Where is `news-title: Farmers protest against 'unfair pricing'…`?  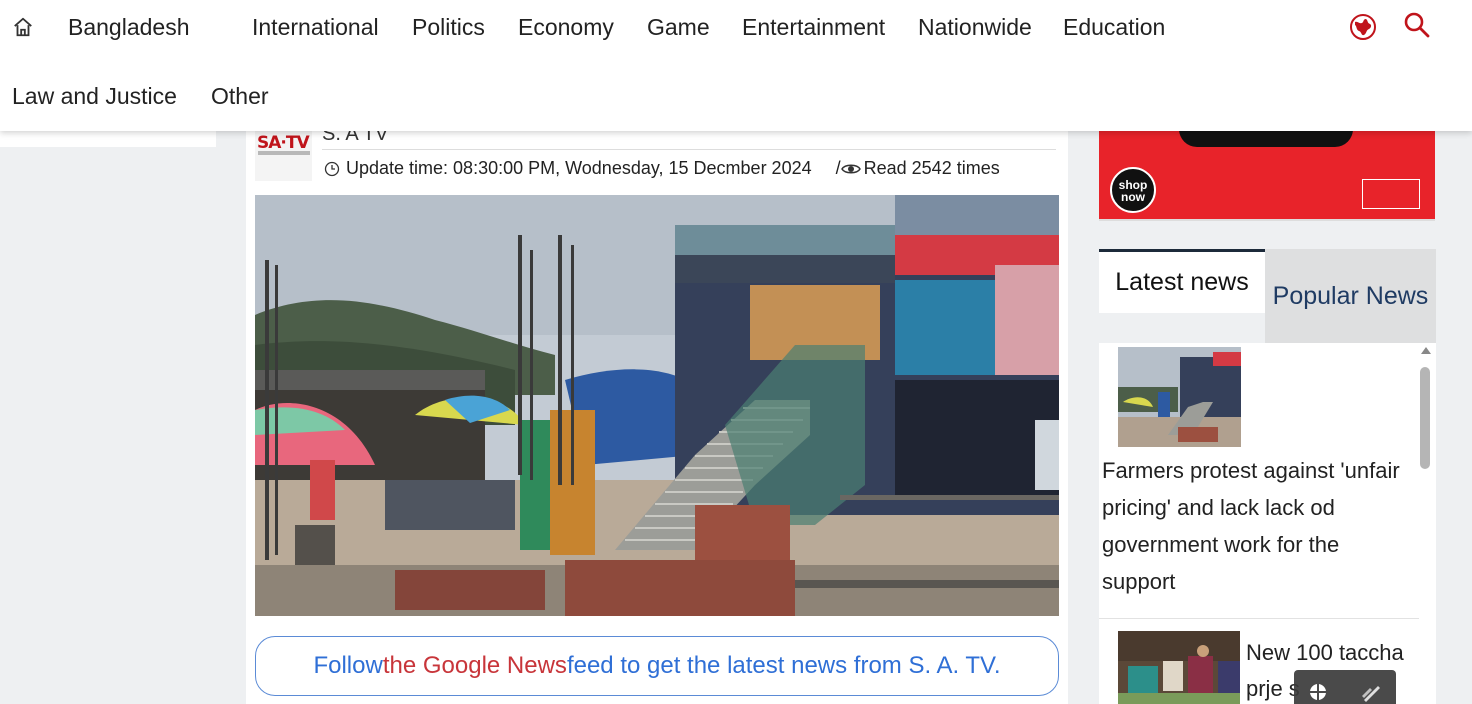 news-title: Farmers protest against 'unfair pricing'… is located at coordinates (1257, 526).